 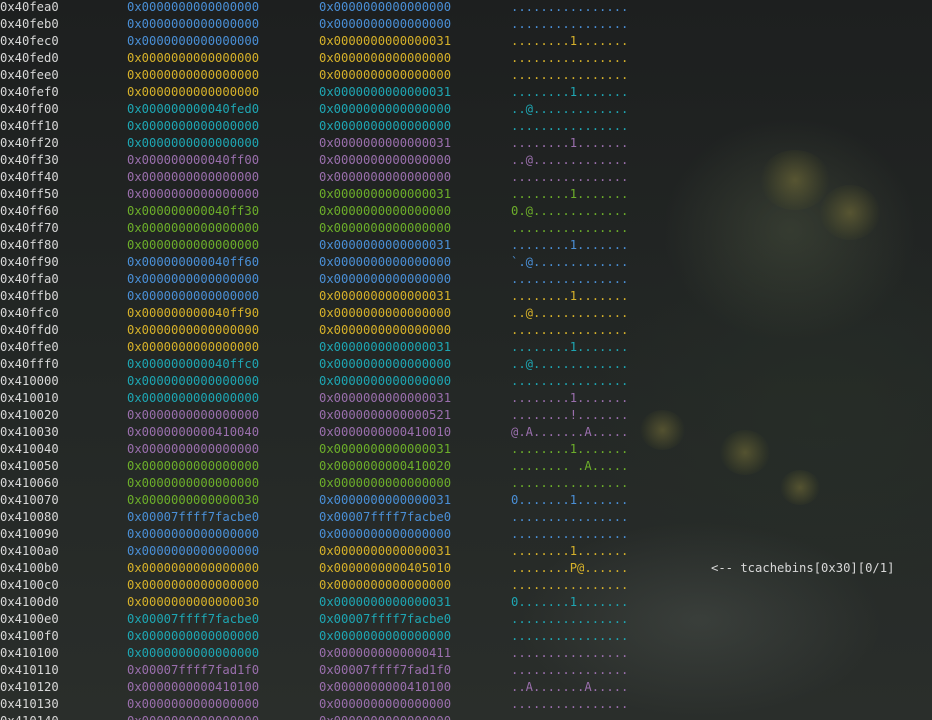 What do you see at coordinates (29, 330) in the screenshot?
I see `memory-address: 0x40ffd0` at bounding box center [29, 330].